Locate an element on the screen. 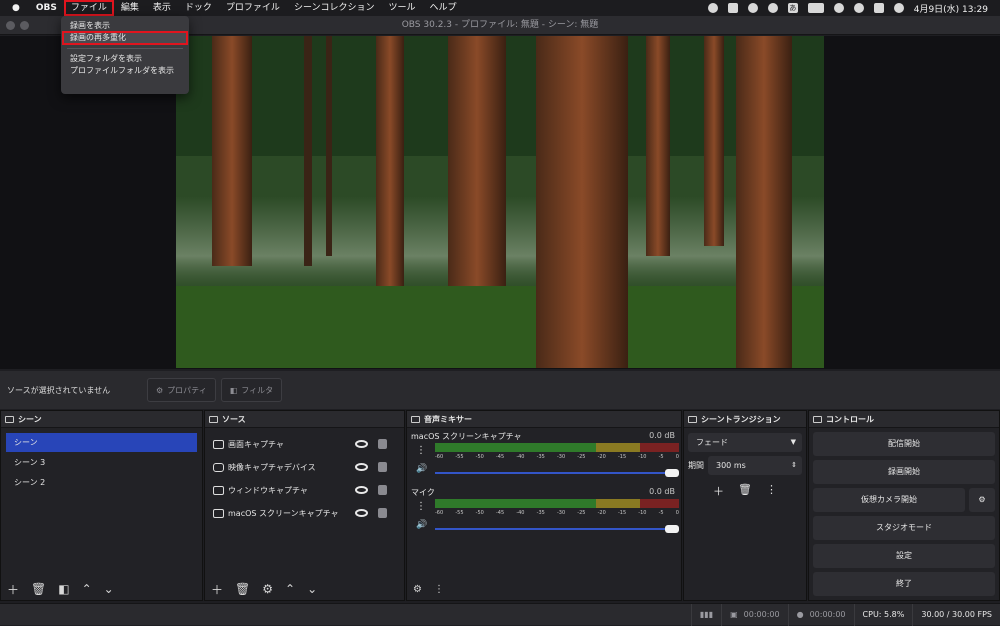 Image resolution: width=1000 pixels, height=626 pixels. remove-transition-icon: 🗑 is located at coordinates (745, 491).